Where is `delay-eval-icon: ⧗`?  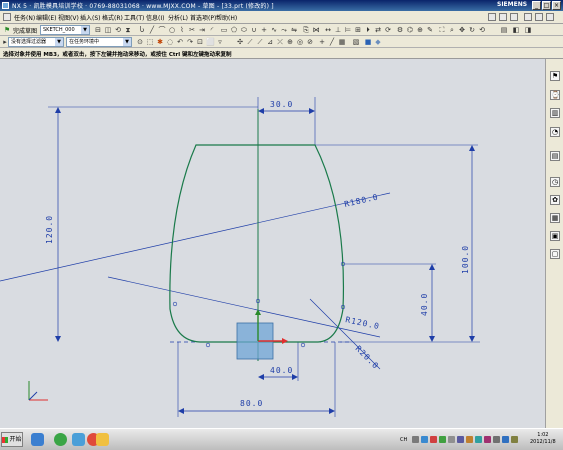 delay-eval-icon: ⧗ is located at coordinates (128, 30).